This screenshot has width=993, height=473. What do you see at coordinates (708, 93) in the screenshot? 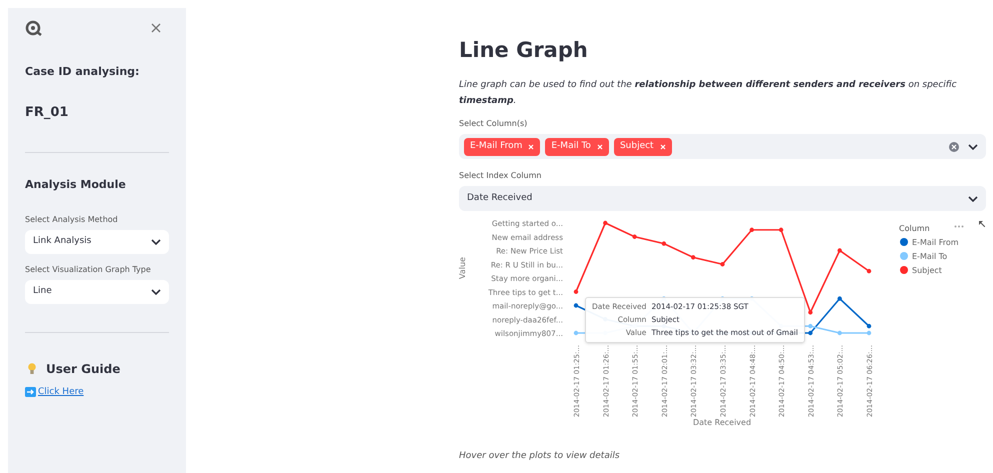
I see `description: Line graph can be used to find out the relationship between different senders and receivers on specific timestamp.` at bounding box center [708, 93].